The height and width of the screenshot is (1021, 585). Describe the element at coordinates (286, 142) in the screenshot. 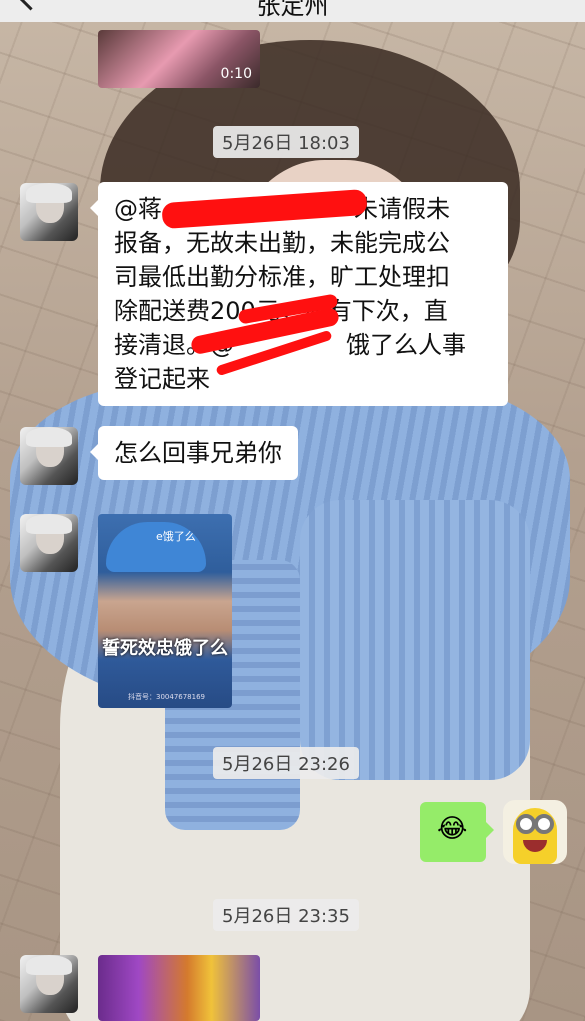

I see `timestamp: 5月26日 18:03` at that location.